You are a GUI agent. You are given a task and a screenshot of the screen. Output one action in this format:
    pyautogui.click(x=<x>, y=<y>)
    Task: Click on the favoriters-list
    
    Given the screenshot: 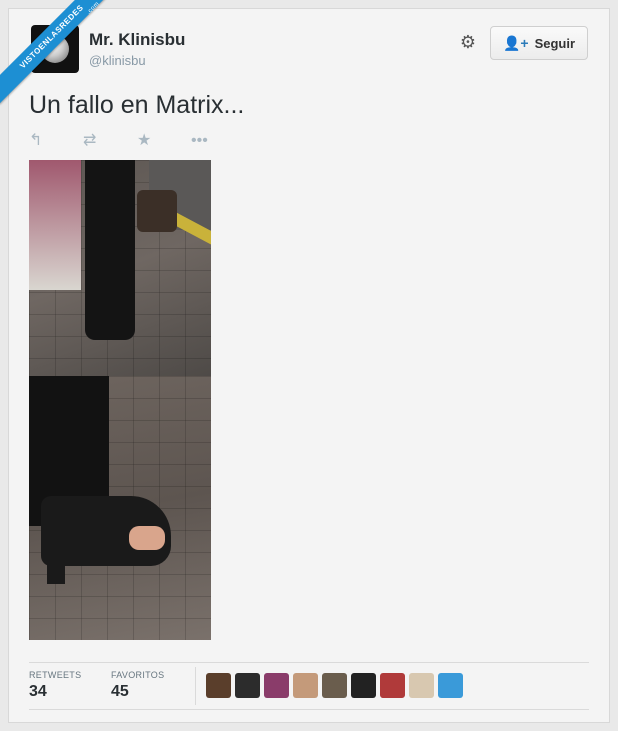 What is the action you would take?
    pyautogui.click(x=334, y=685)
    